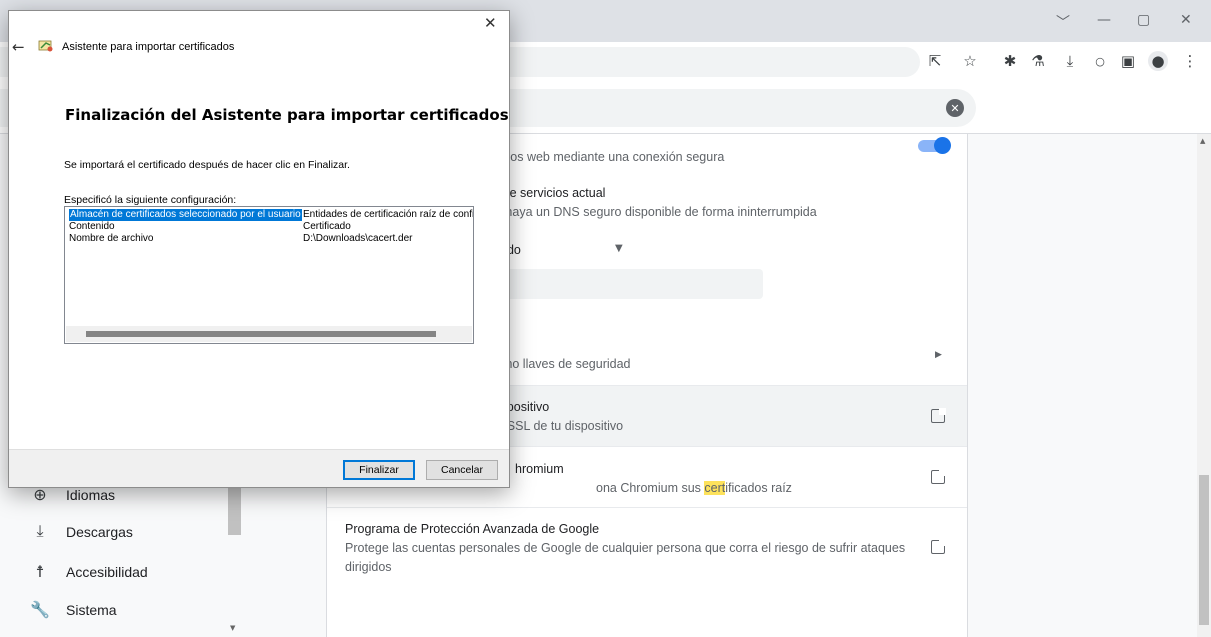 The width and height of the screenshot is (1211, 637). What do you see at coordinates (261, 334) in the screenshot?
I see `list-scroll-thumb` at bounding box center [261, 334].